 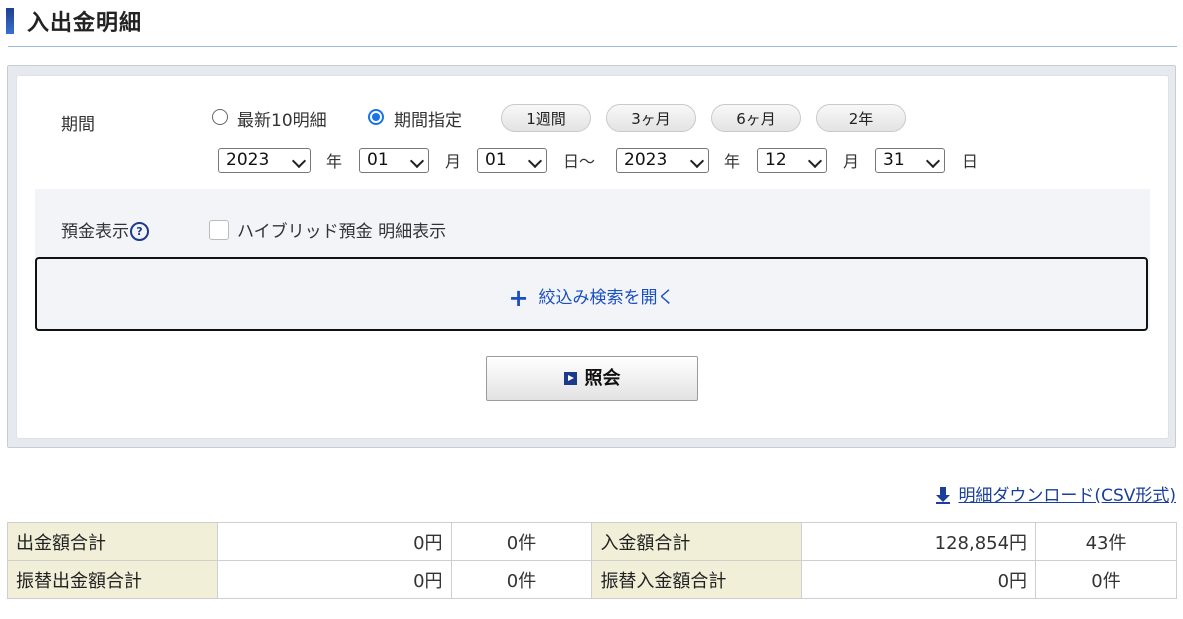 I want to click on withdrawal-total-label: 出金額合計, so click(x=112, y=541).